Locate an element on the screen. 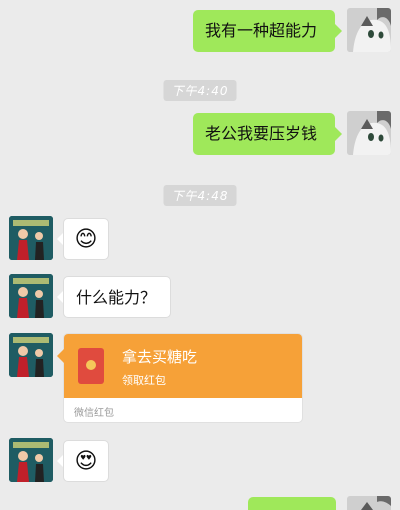  red-packet-header: 拿去买糖吃 领取红包 is located at coordinates (183, 366).